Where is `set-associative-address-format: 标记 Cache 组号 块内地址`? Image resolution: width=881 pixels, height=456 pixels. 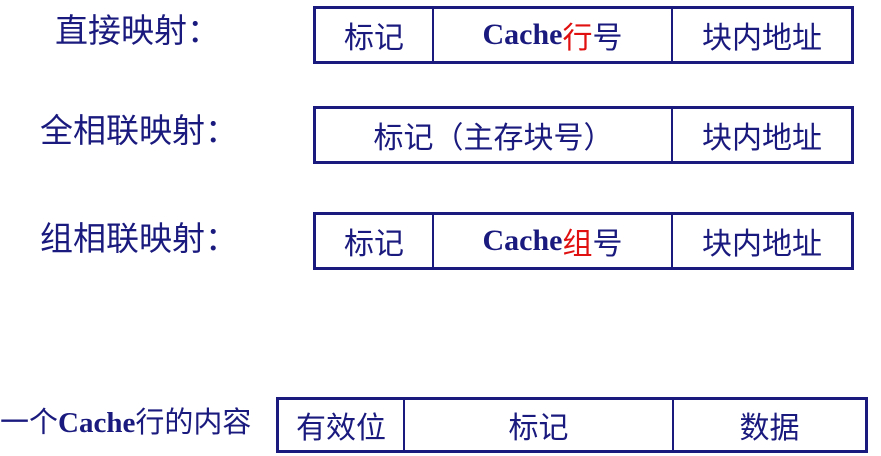
set-associative-address-format: 标记 Cache 组号 块内地址 is located at coordinates (583, 241).